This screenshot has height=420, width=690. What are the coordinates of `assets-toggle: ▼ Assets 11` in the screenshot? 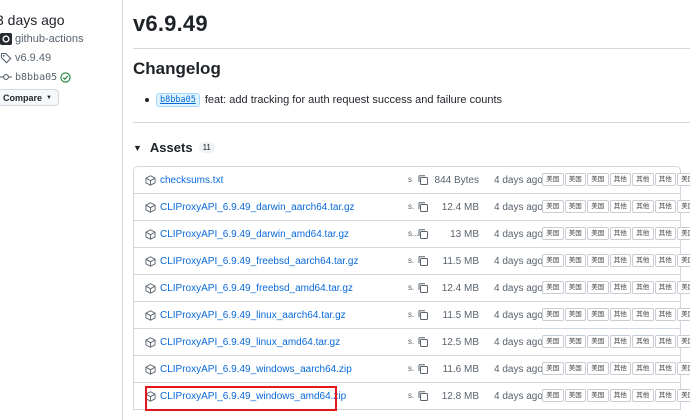 It's located at (174, 147).